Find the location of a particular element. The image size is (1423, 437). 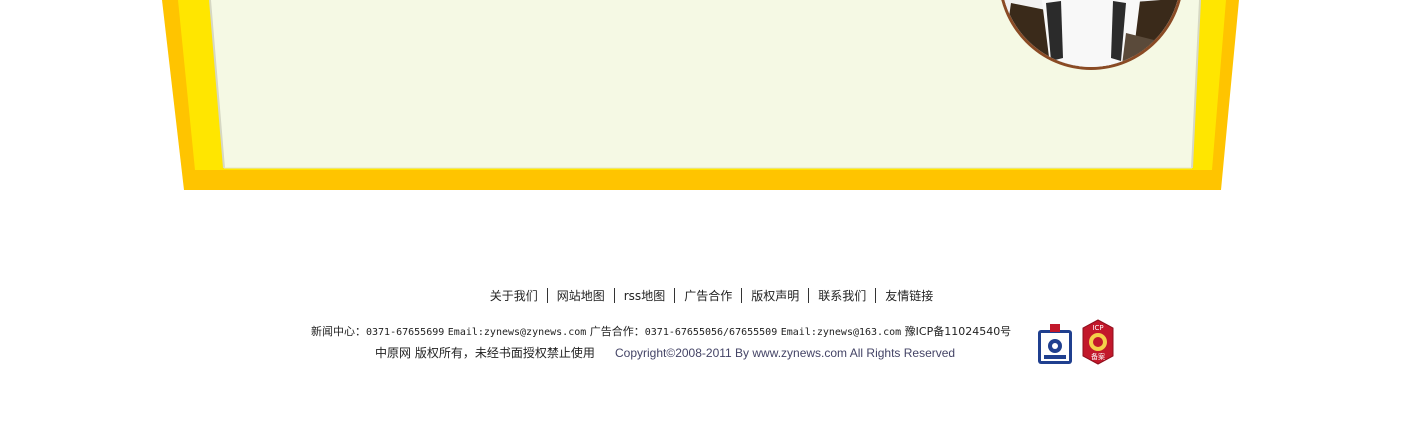

news-phone: 0371-67655699 is located at coordinates (405, 332).